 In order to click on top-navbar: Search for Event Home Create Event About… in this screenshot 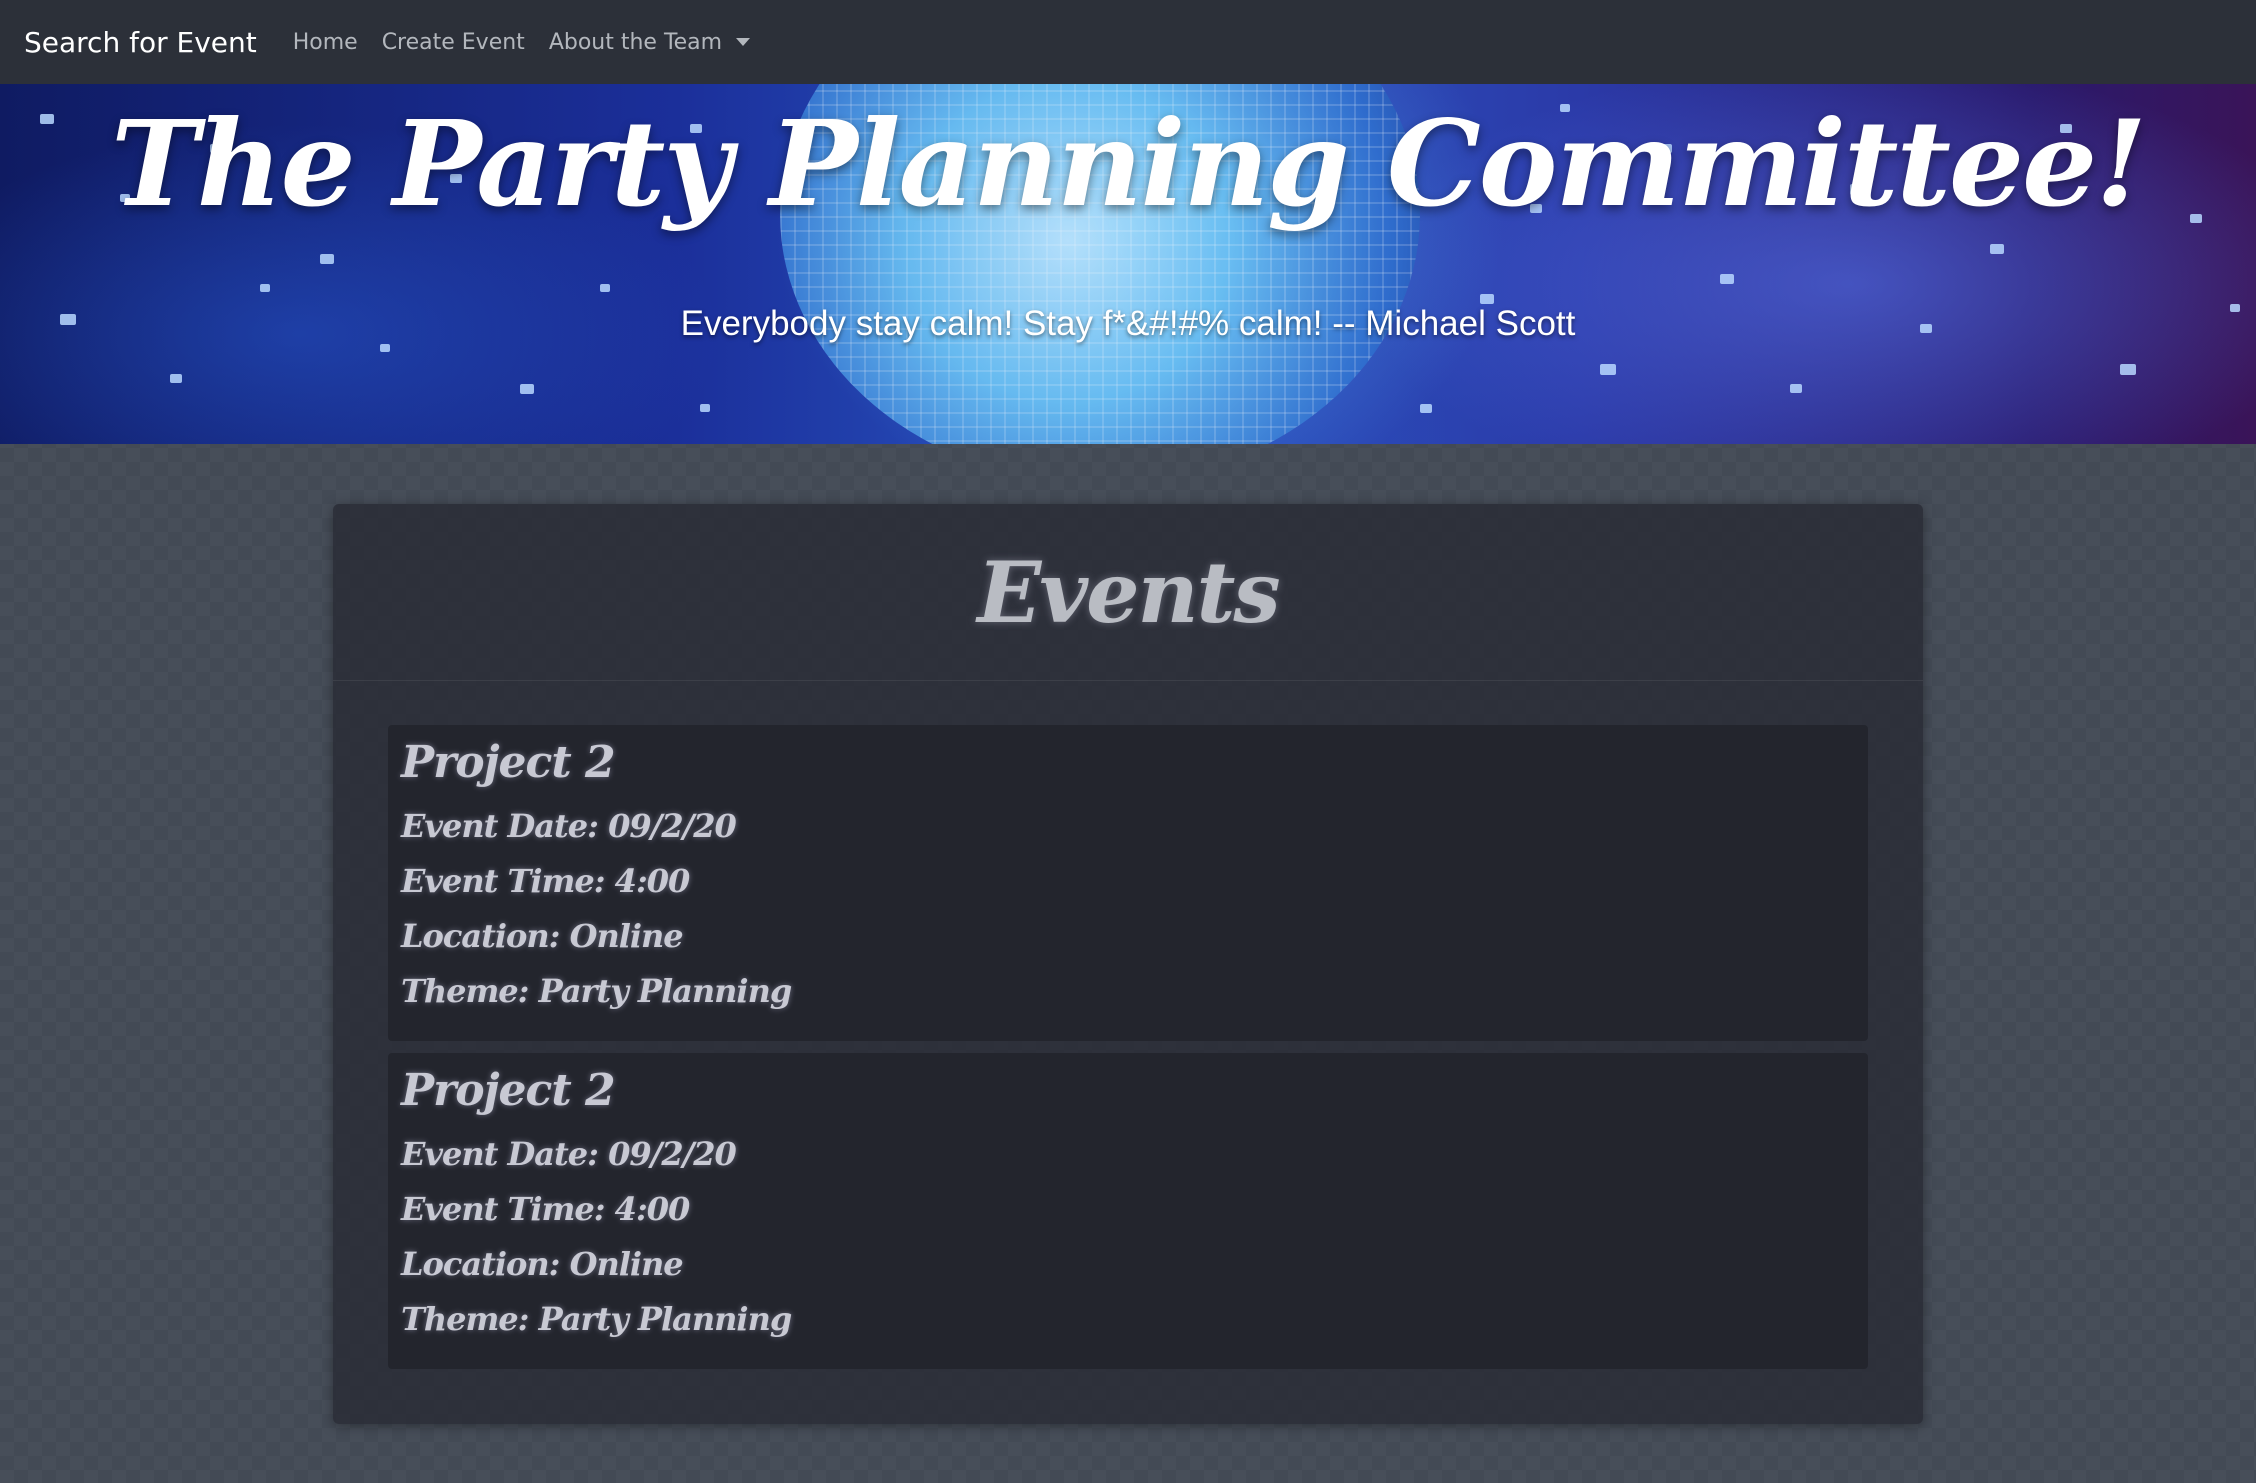, I will do `click(1128, 42)`.